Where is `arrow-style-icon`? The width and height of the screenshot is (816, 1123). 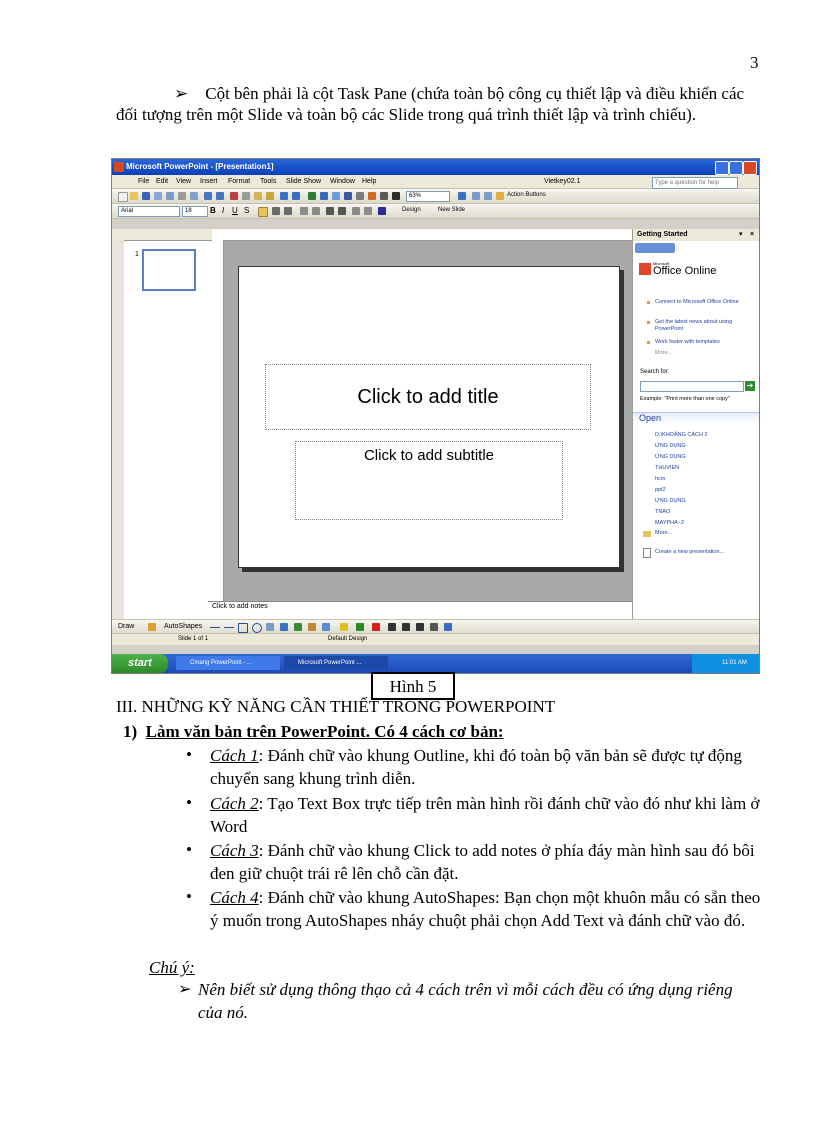 arrow-style-icon is located at coordinates (420, 627).